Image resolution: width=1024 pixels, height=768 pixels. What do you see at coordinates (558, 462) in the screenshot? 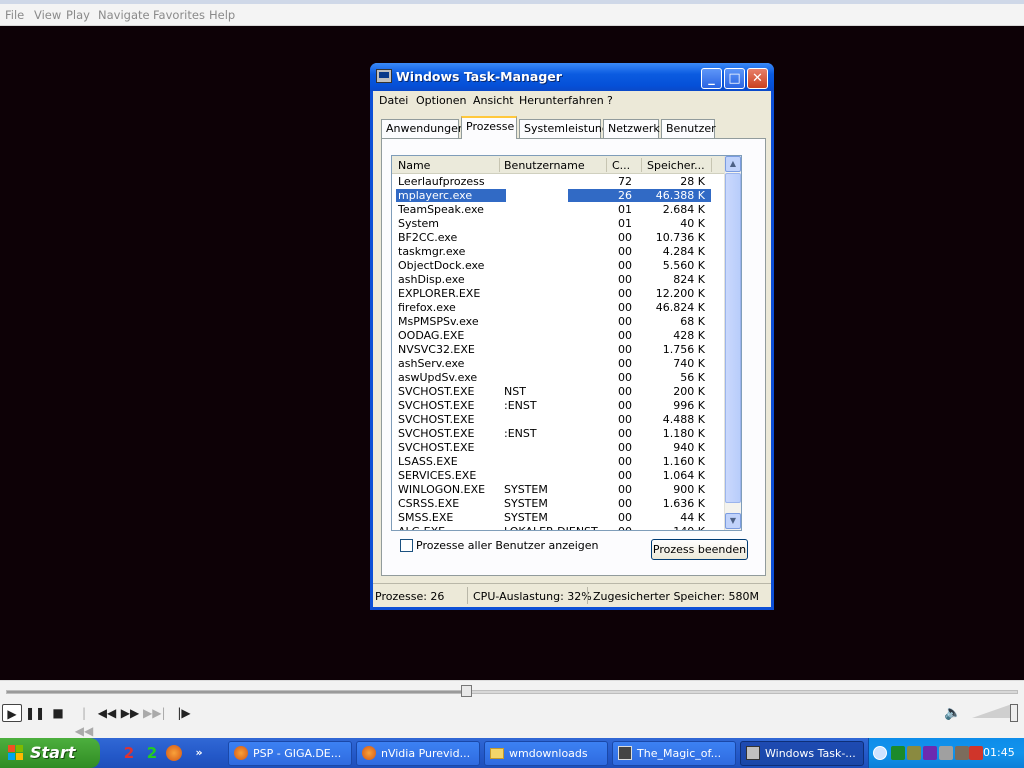
I see `process-row: LSASS.EXE 00 1.160 K` at bounding box center [558, 462].